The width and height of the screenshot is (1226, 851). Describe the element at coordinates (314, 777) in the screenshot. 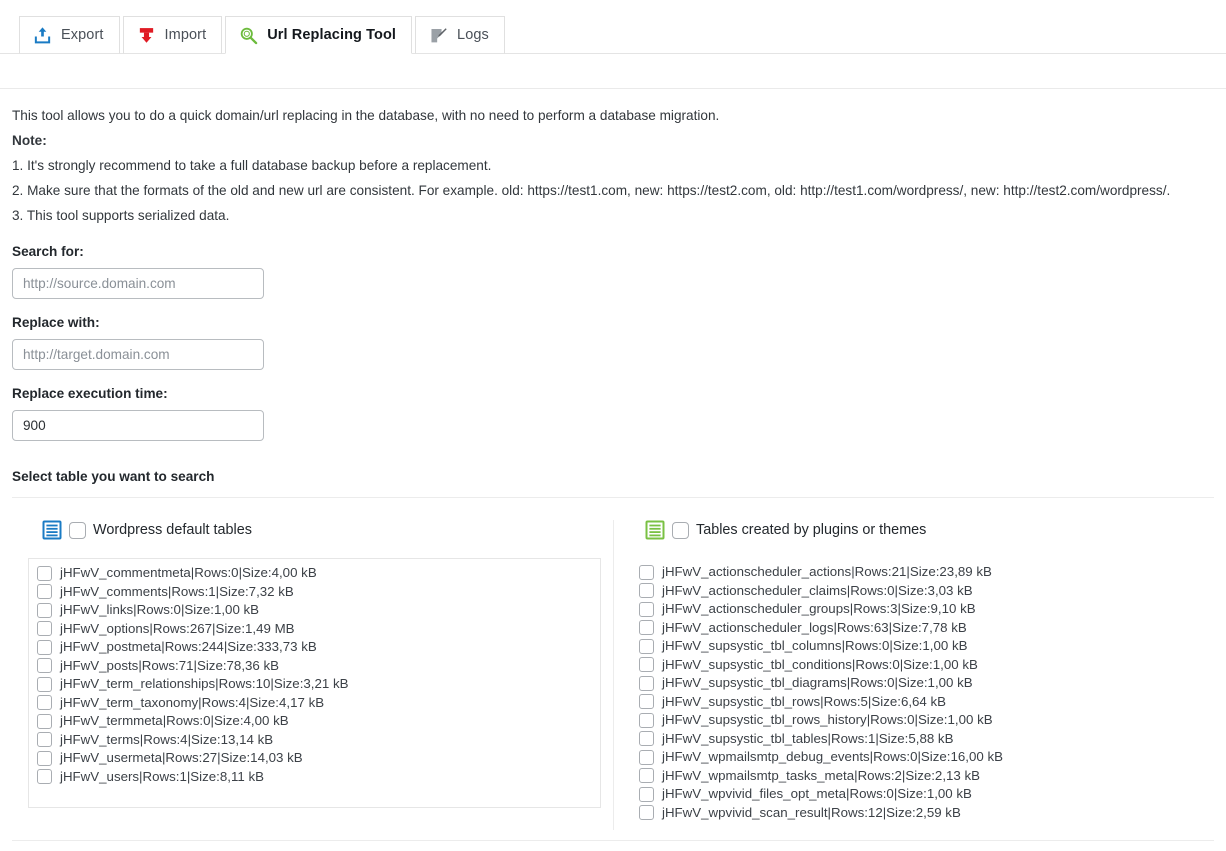

I see `list-item: jHFwV_users|Rows:1|Size:8,11 kB` at that location.